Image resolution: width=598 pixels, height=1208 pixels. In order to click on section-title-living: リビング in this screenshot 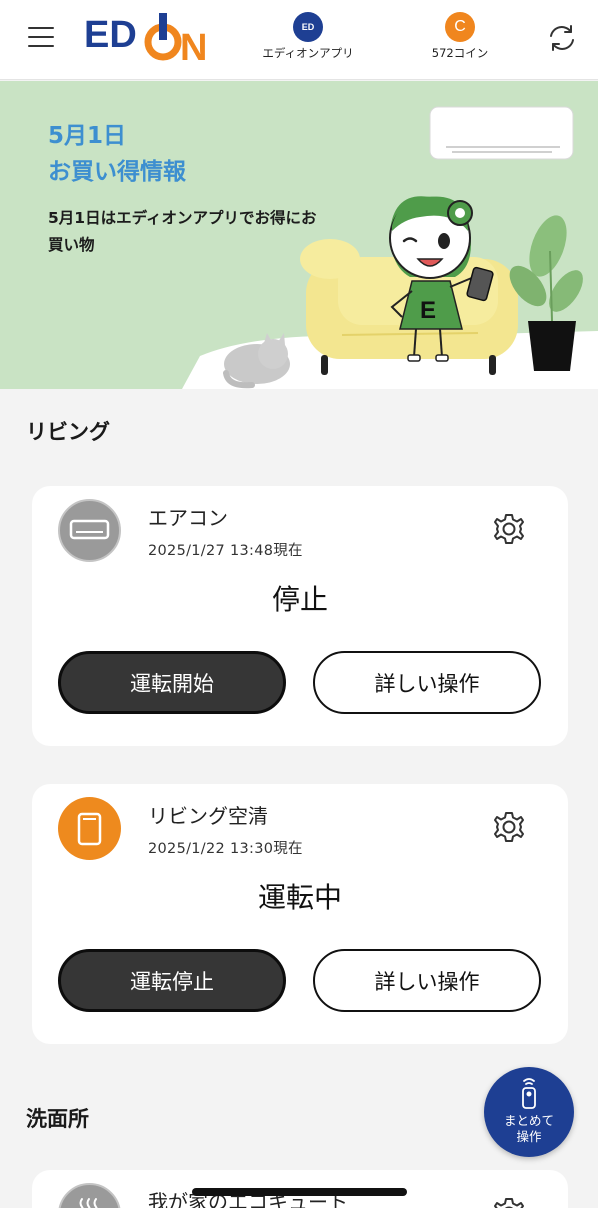, I will do `click(68, 432)`.